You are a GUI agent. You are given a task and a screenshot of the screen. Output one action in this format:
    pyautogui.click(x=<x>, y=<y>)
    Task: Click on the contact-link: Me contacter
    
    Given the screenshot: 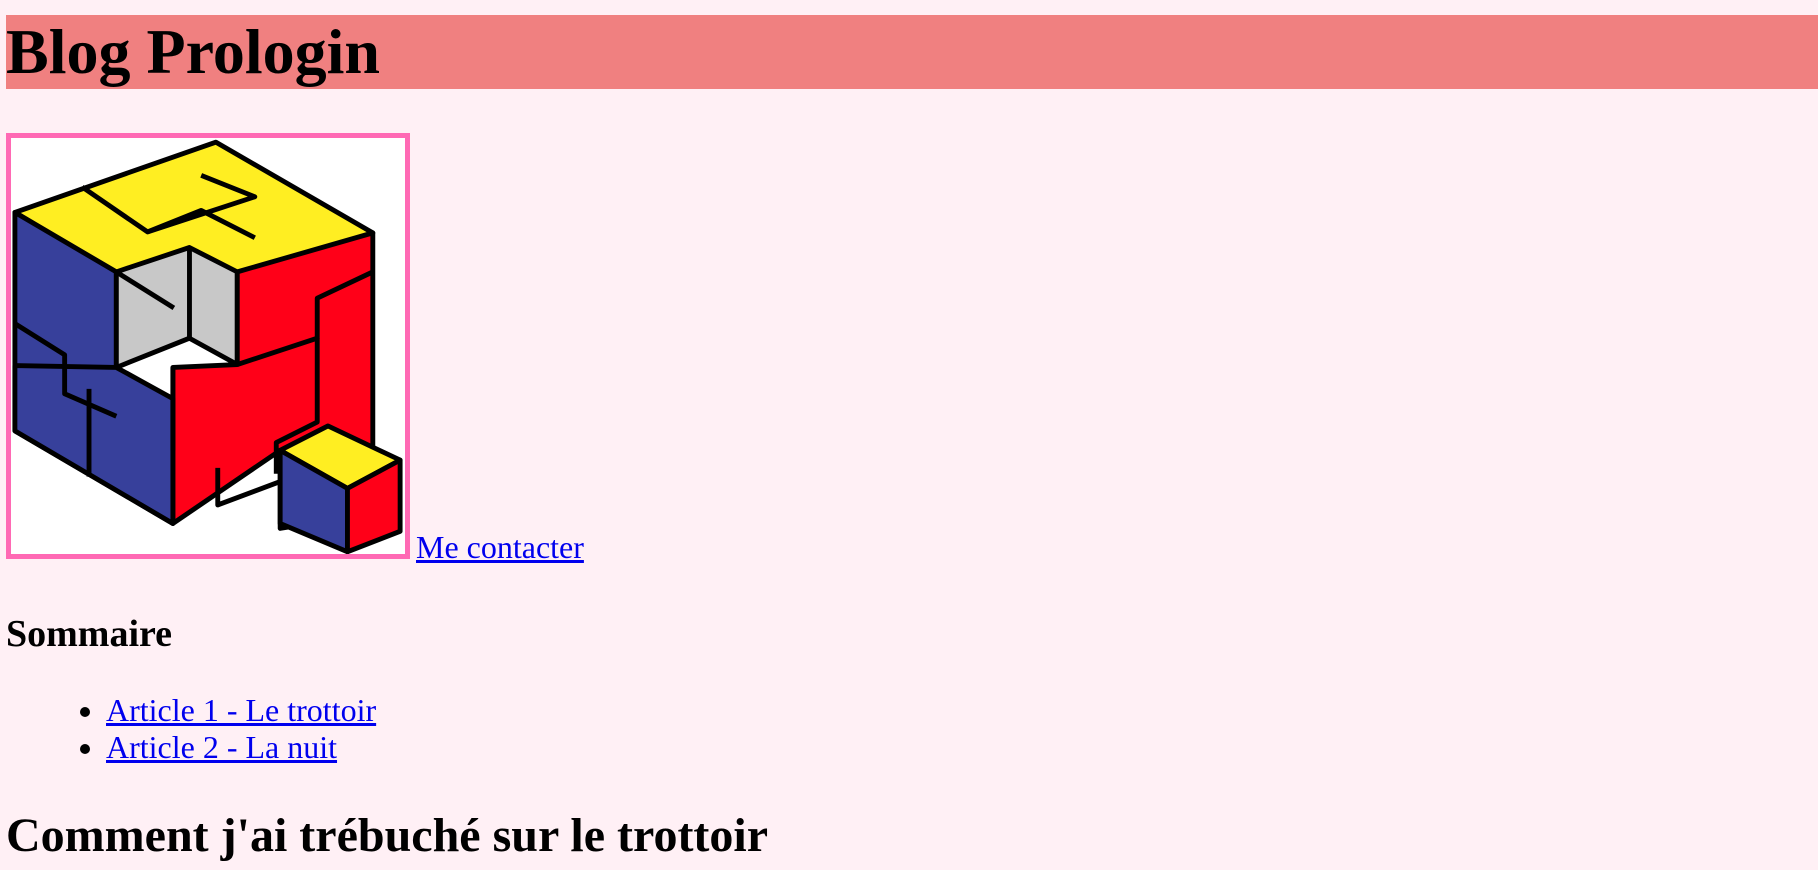 What is the action you would take?
    pyautogui.click(x=500, y=547)
    